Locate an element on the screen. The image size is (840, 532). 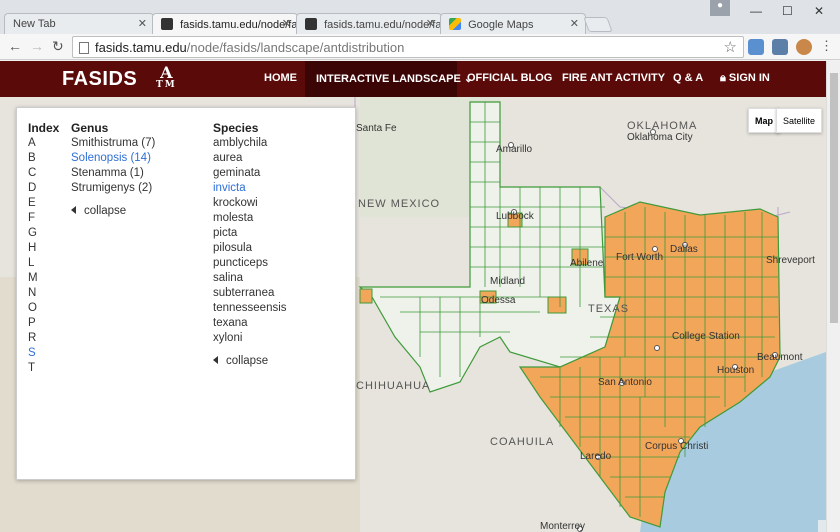
site-logo: FASIDS is located at coordinates (99, 79).